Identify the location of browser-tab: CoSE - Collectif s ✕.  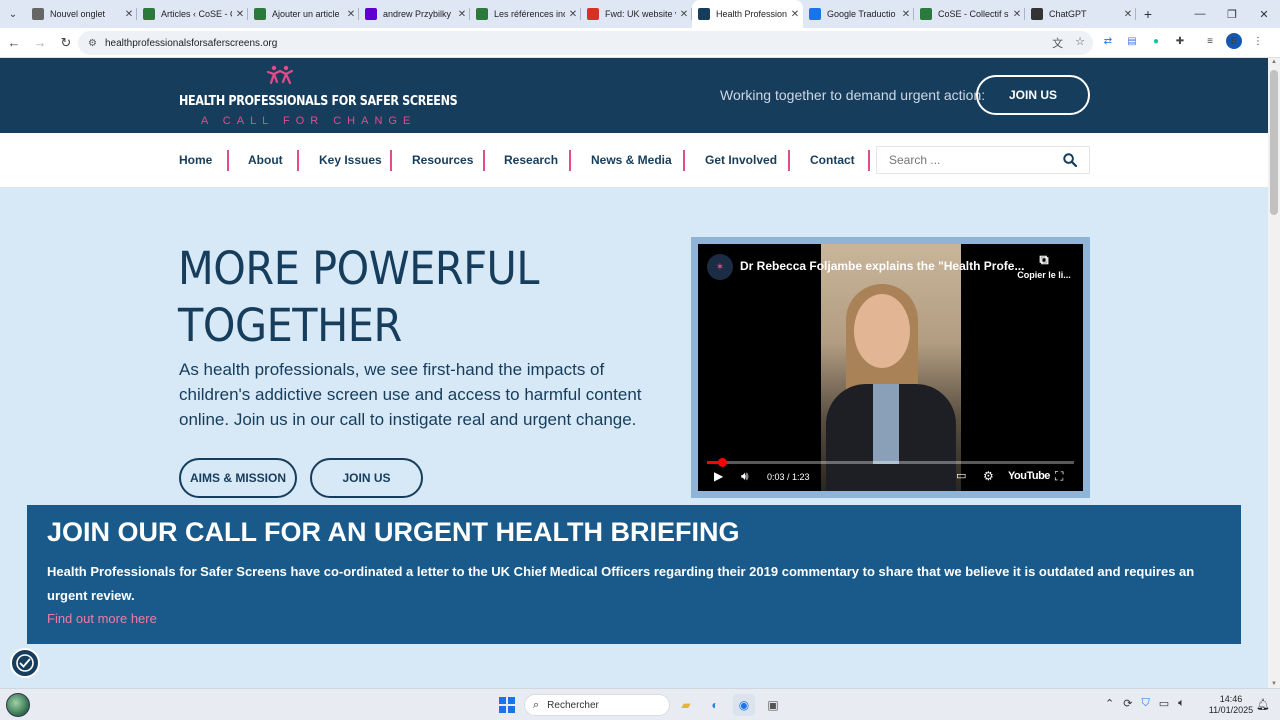
(969, 14).